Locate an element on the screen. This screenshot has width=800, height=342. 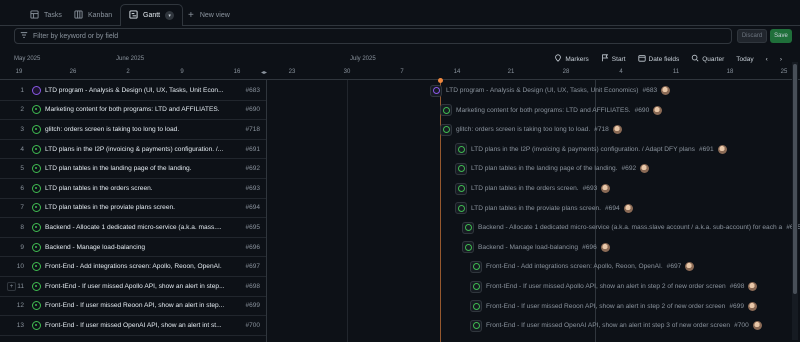
day-label: 2 is located at coordinates (128, 72).